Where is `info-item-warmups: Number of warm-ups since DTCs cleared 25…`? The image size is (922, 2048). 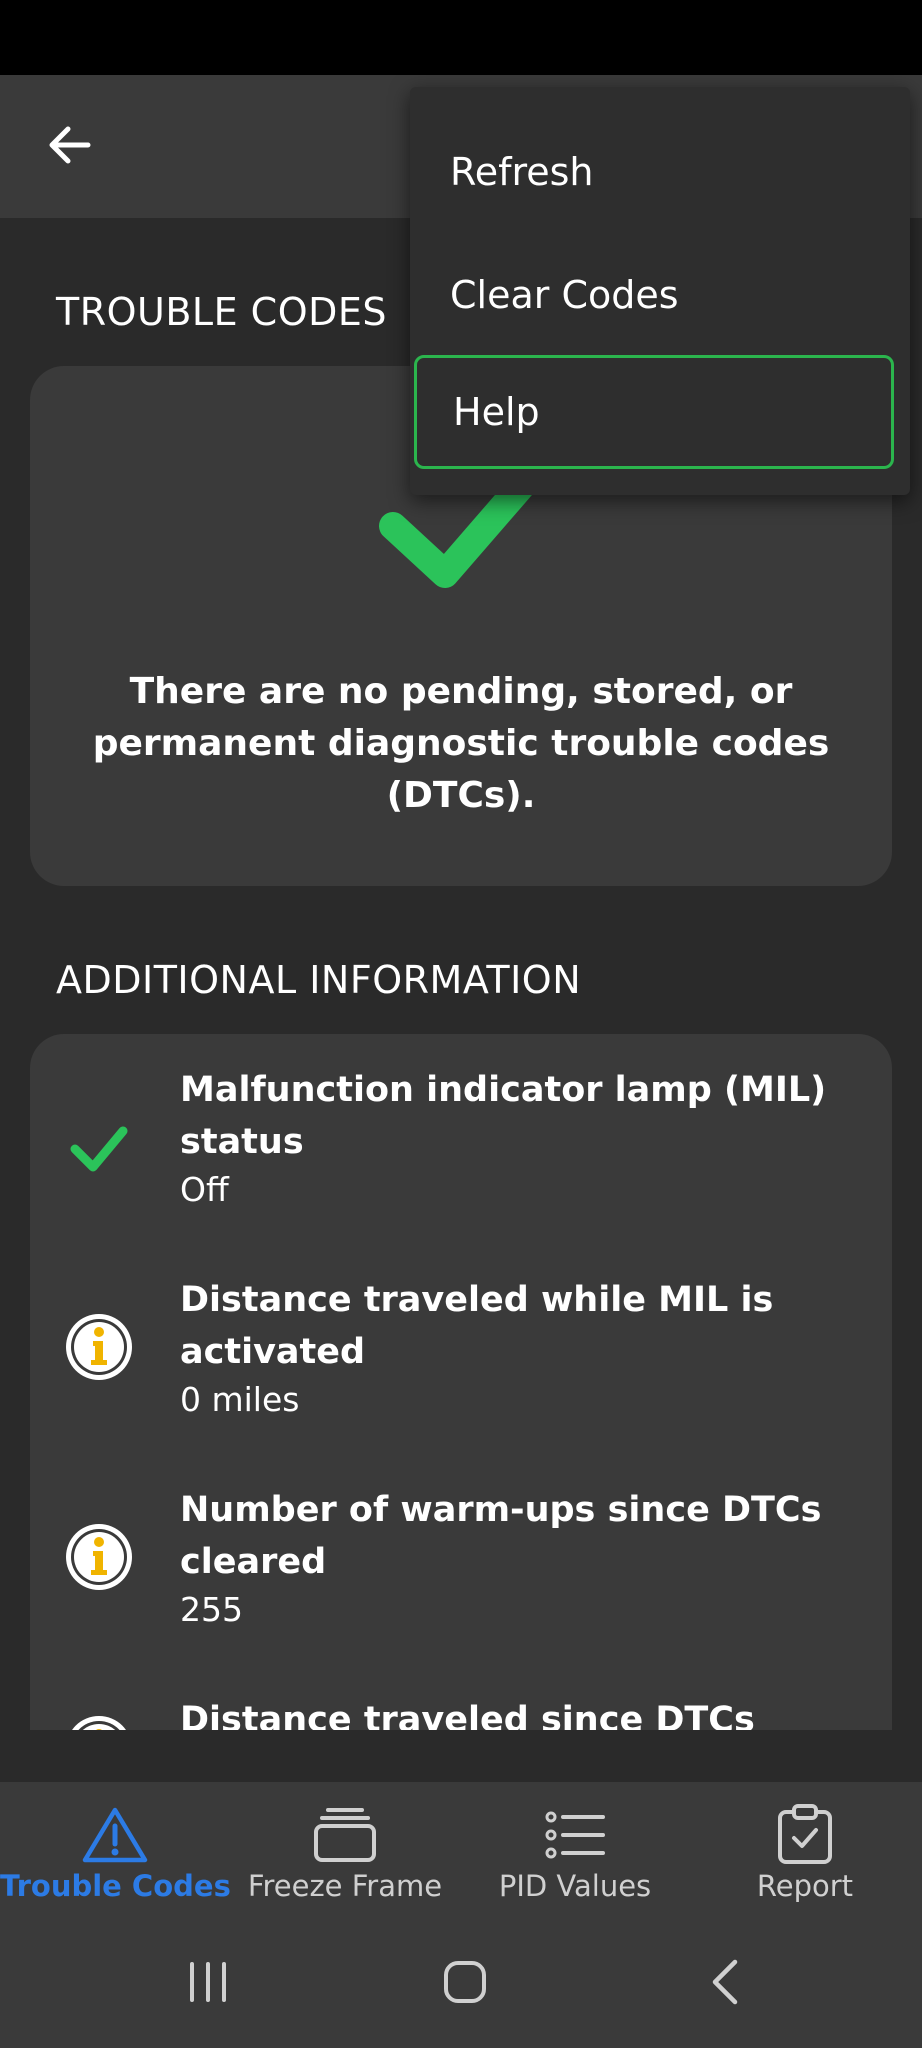
info-item-warmups: Number of warm-ups since DTCs cleared 25… is located at coordinates (461, 1579).